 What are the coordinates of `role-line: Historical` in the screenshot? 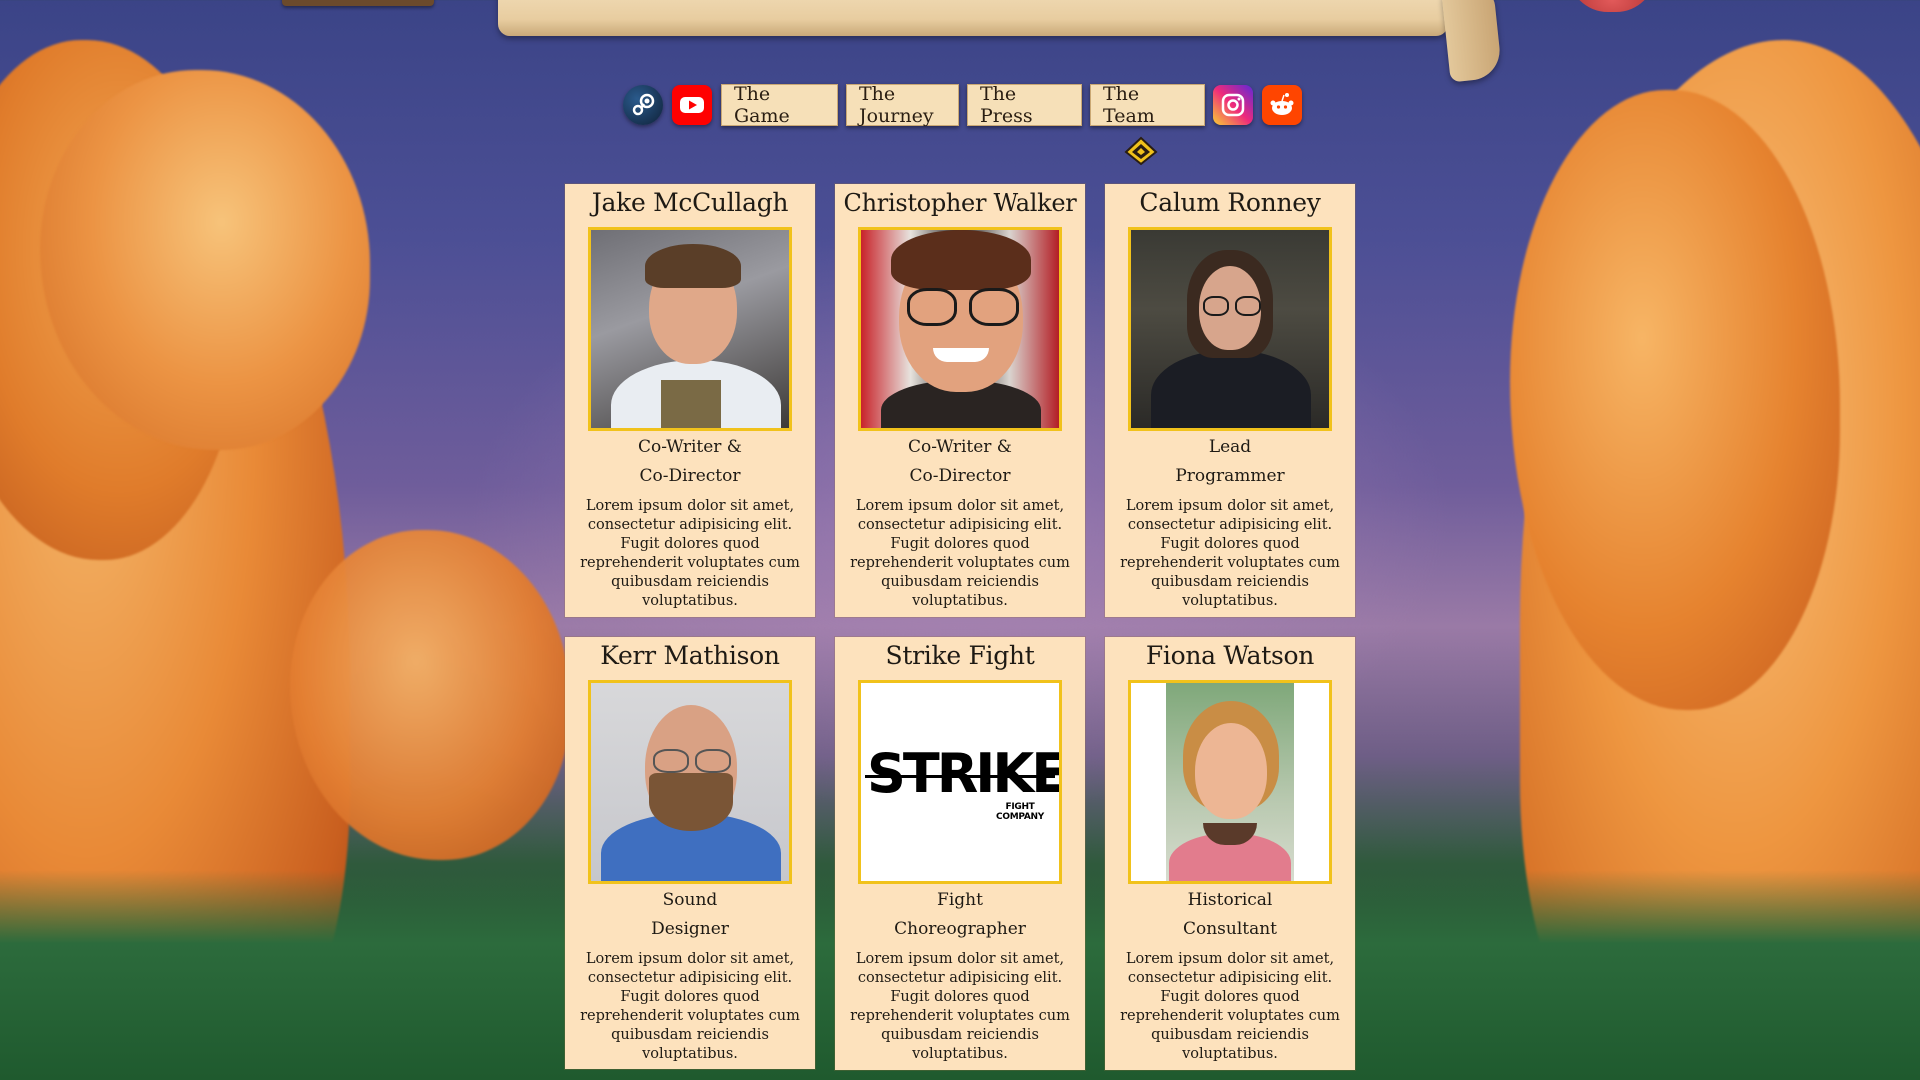 It's located at (1230, 900).